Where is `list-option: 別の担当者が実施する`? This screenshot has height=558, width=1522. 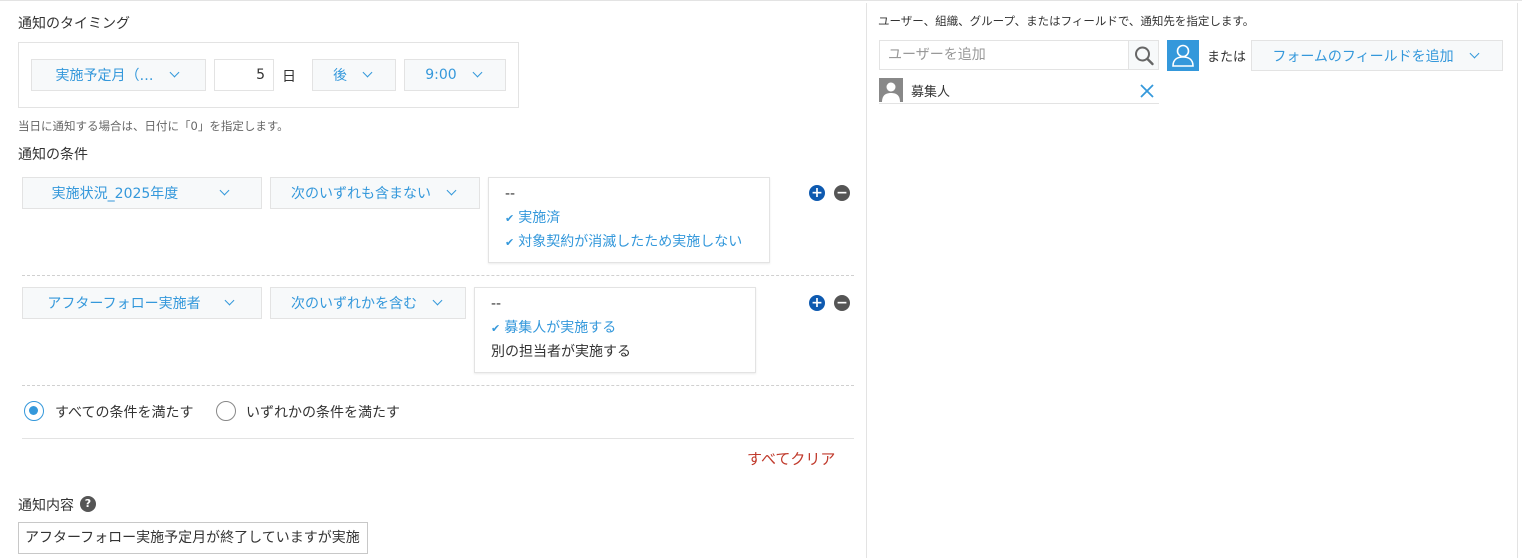 list-option: 別の担当者が実施する is located at coordinates (623, 352).